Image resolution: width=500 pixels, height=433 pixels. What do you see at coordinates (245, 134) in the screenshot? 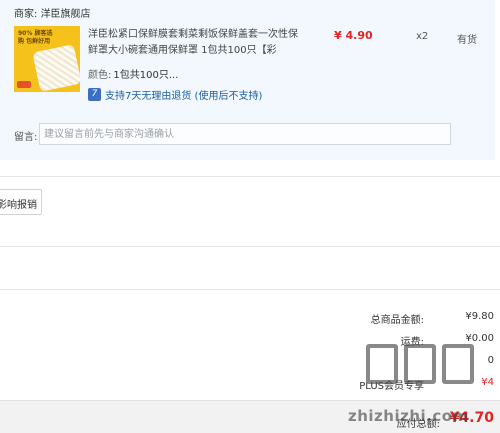
I see `remark-input` at bounding box center [245, 134].